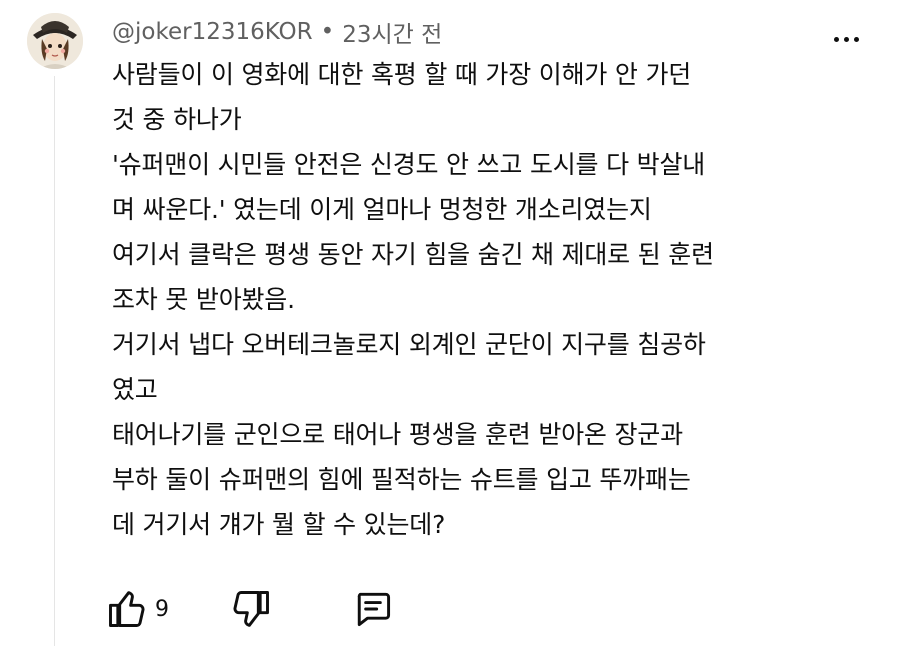 The height and width of the screenshot is (656, 900). What do you see at coordinates (409, 344) in the screenshot?
I see `comment-line: 거기서 냅다 오버테크놀로지 외계인 군단이 지구를 침공하` at bounding box center [409, 344].